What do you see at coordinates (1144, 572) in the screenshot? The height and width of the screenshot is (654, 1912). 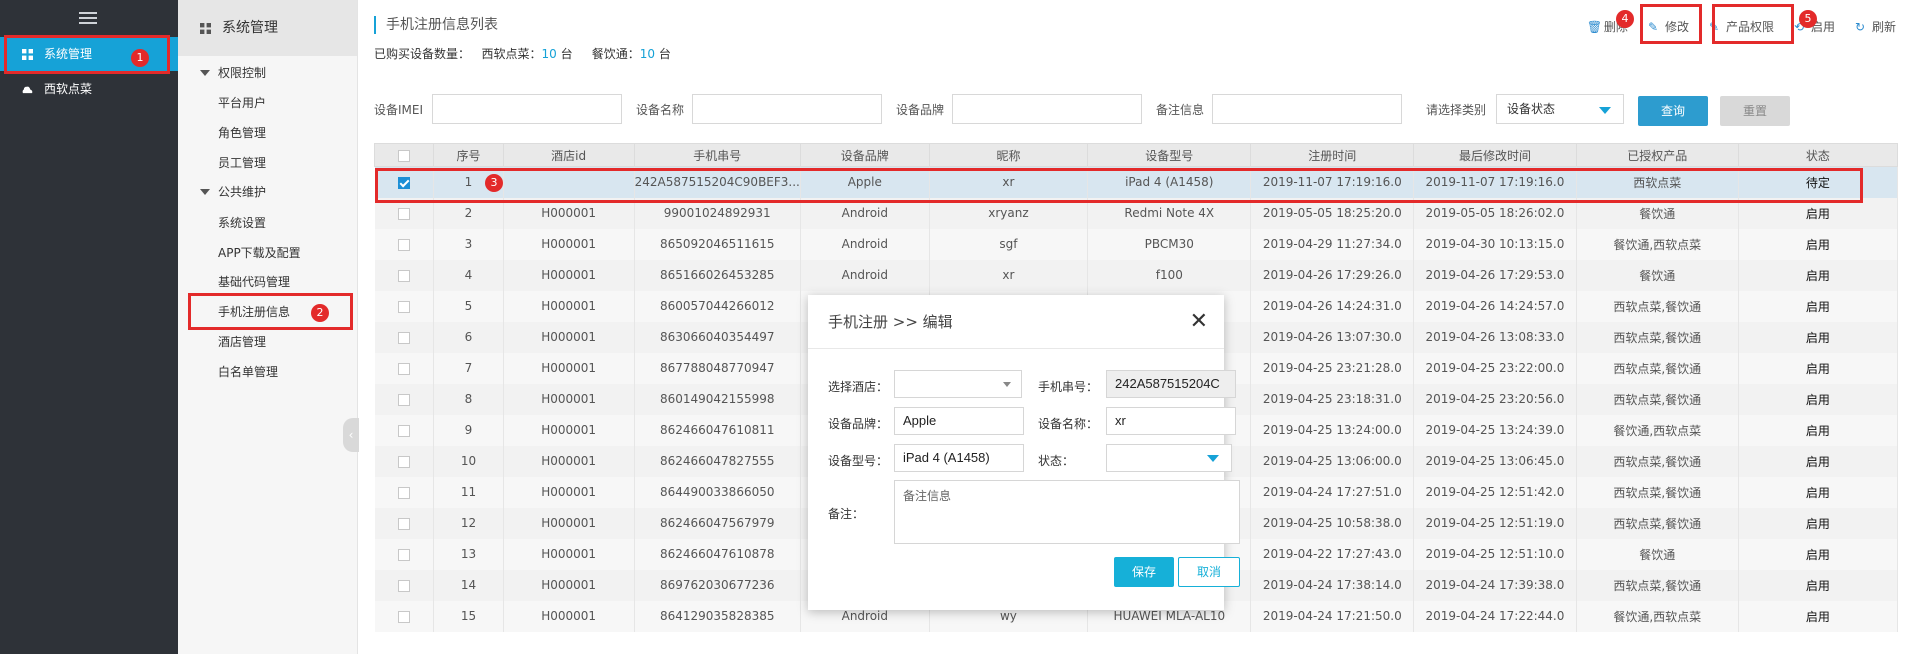 I see `save-button: 保存` at bounding box center [1144, 572].